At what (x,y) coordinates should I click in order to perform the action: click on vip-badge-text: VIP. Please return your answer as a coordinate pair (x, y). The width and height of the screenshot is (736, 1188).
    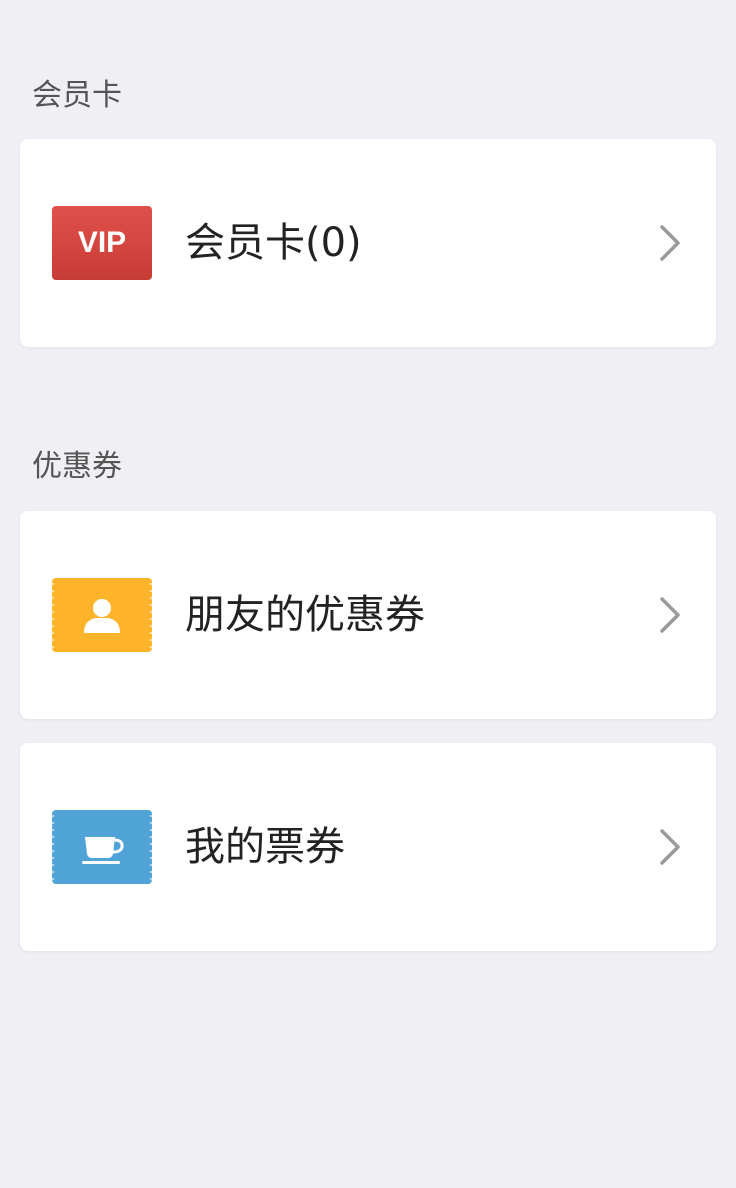
    Looking at the image, I should click on (102, 242).